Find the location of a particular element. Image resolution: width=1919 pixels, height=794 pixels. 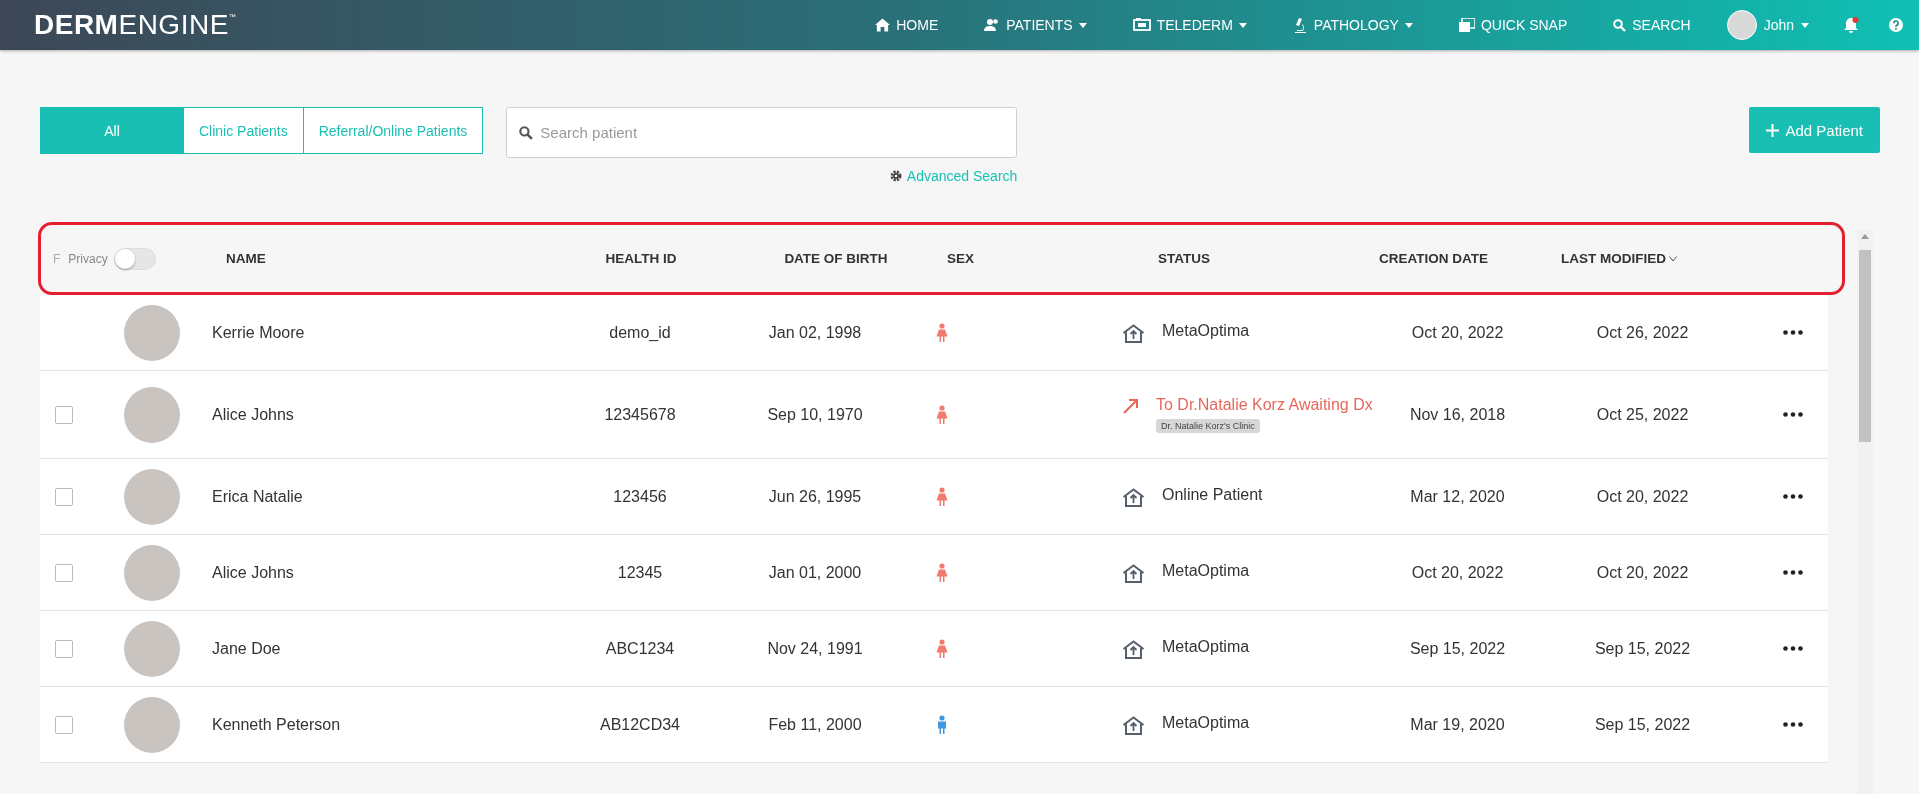

scrollbar is located at coordinates (1865, 512).